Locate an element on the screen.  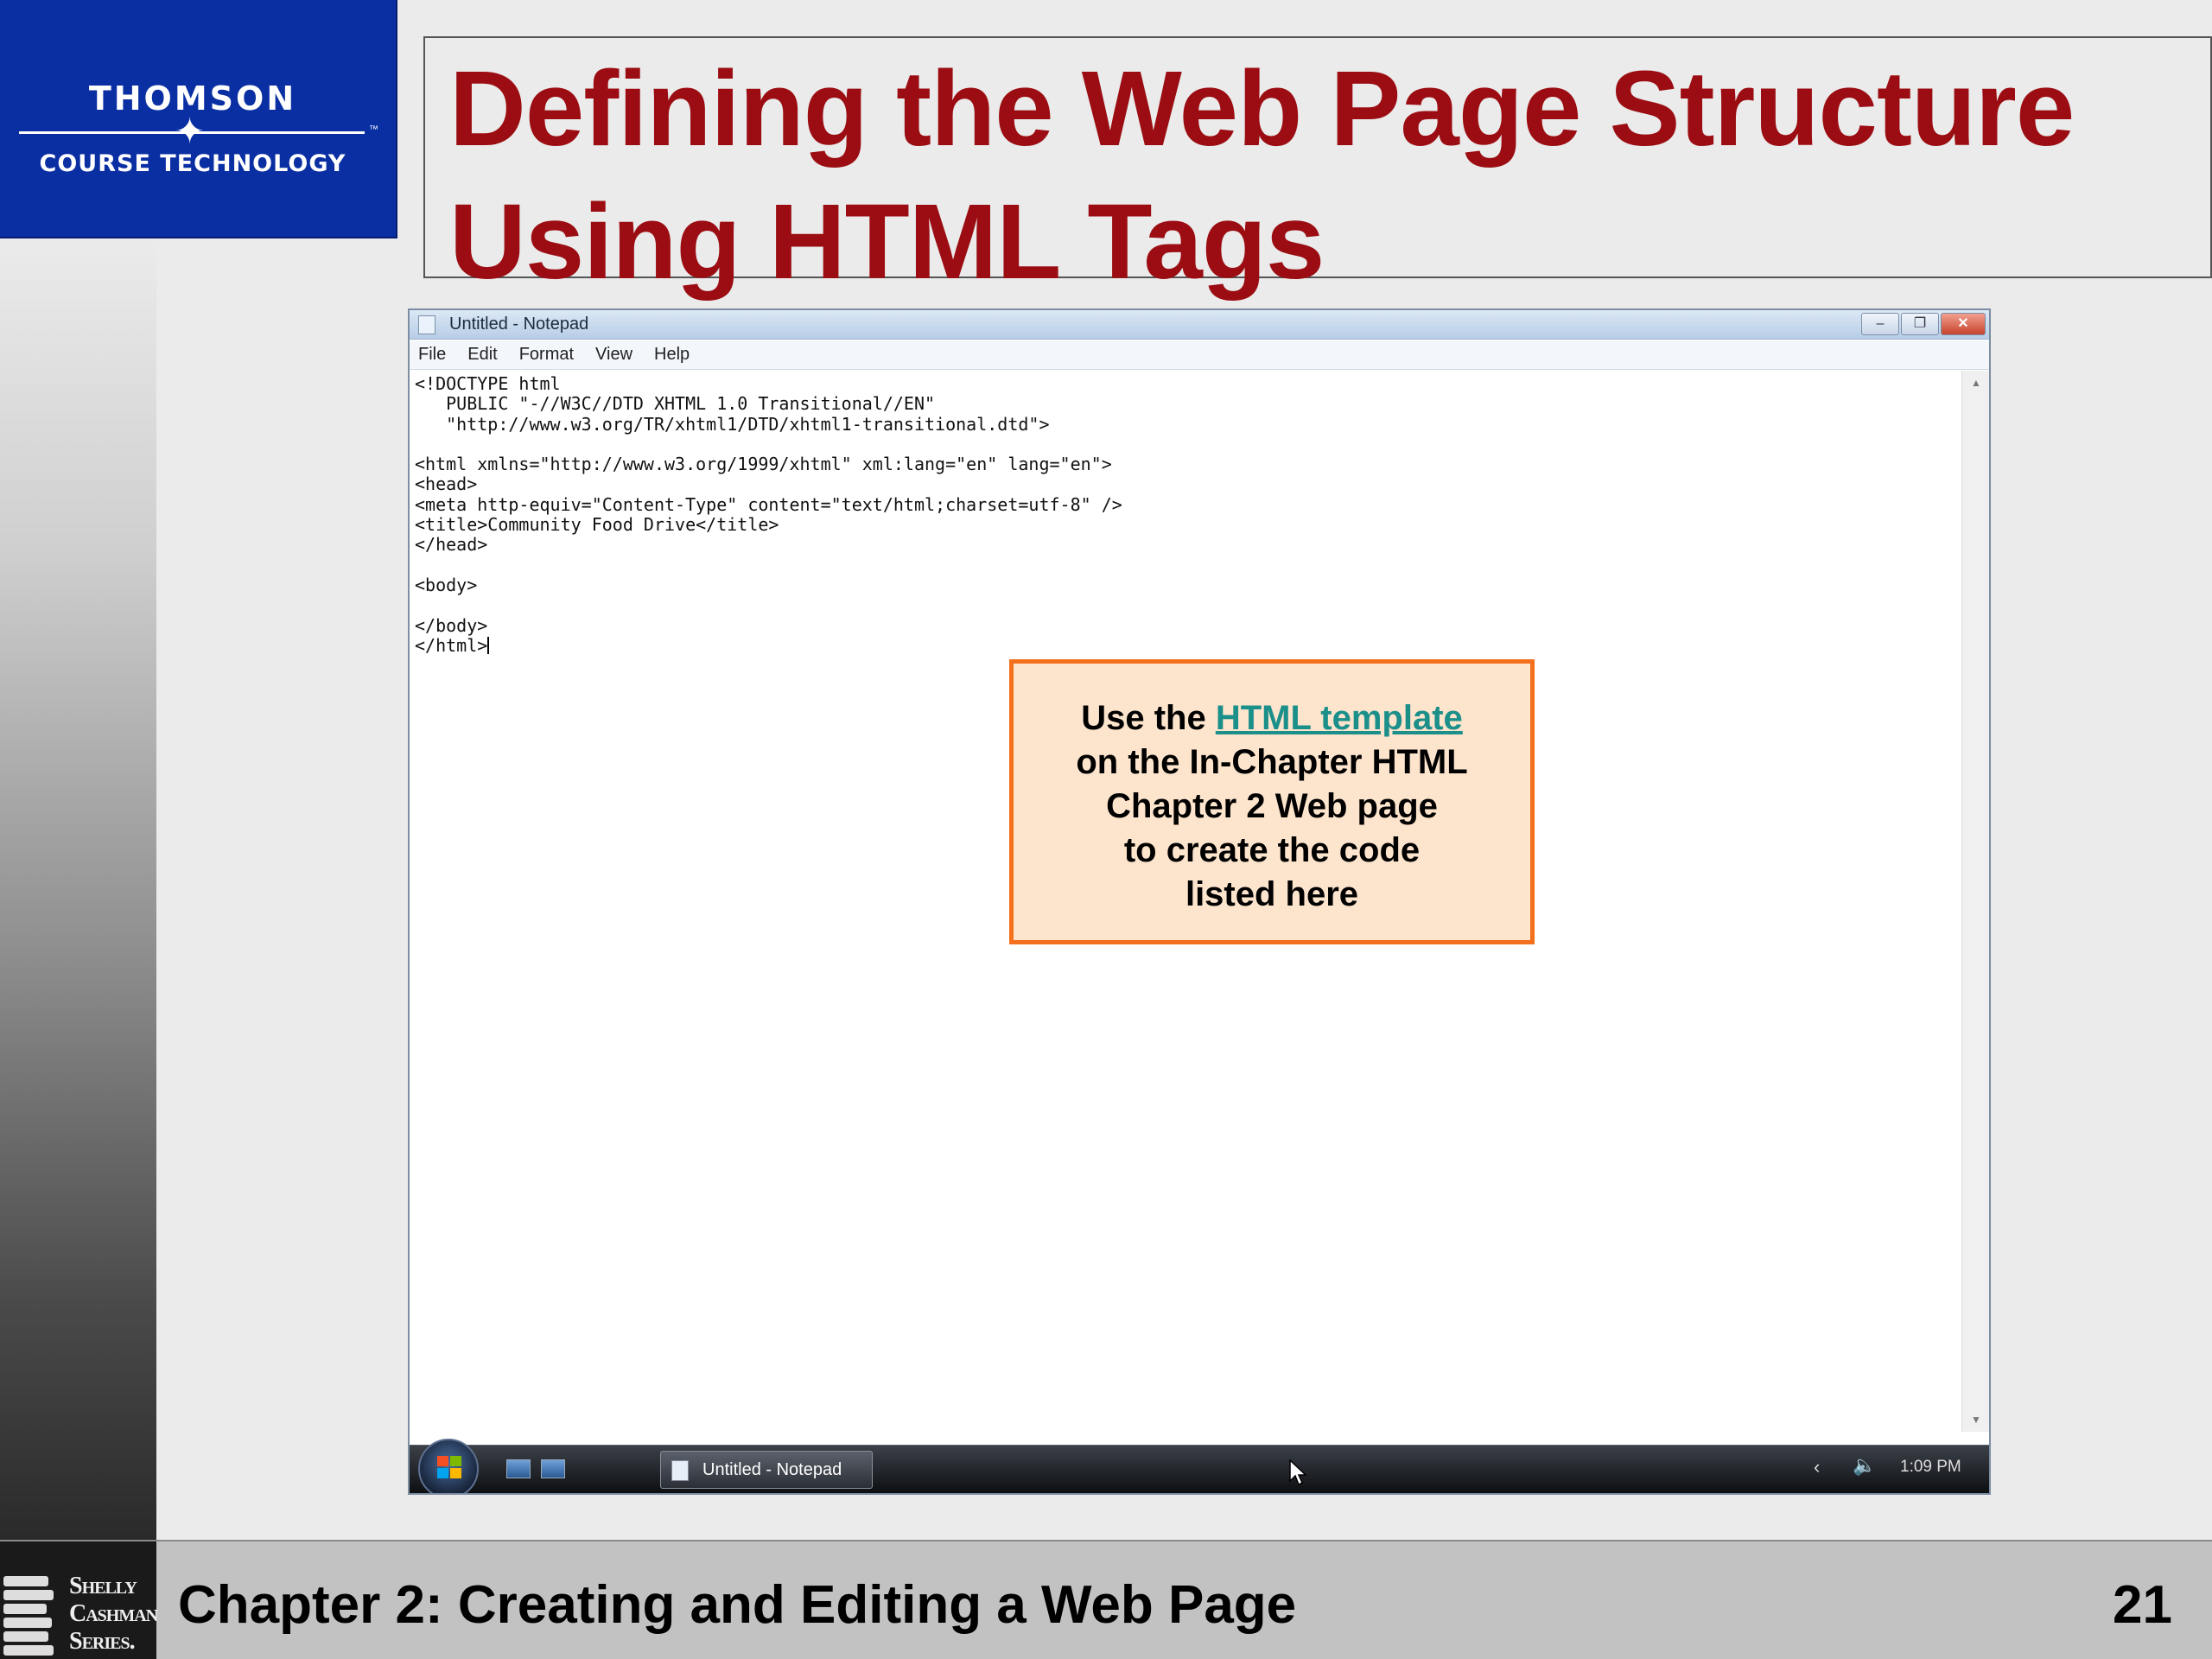
start-button is located at coordinates (448, 1466).